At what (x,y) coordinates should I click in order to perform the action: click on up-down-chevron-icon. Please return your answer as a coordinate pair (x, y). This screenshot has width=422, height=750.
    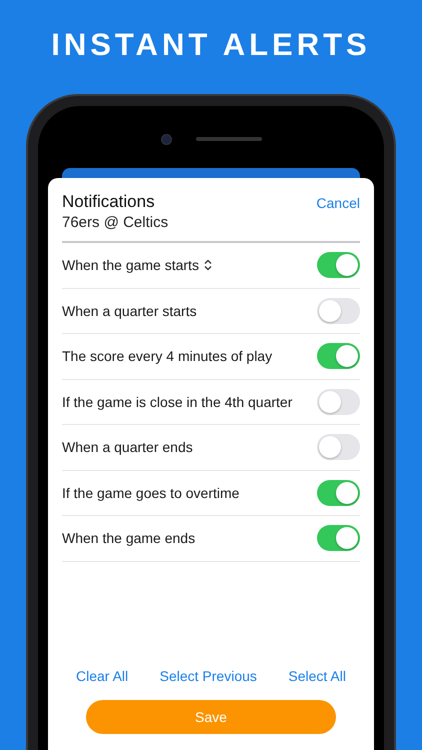
    Looking at the image, I should click on (208, 265).